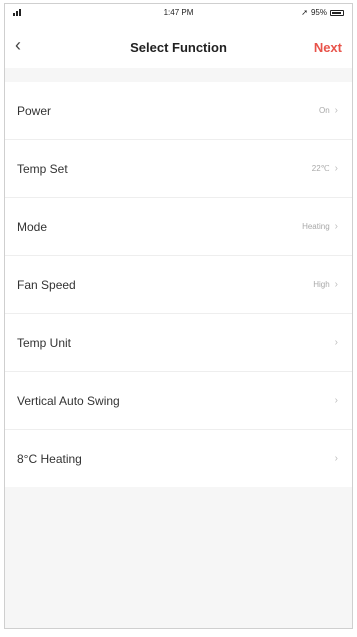  I want to click on status-right: ➚ 95%, so click(322, 12).